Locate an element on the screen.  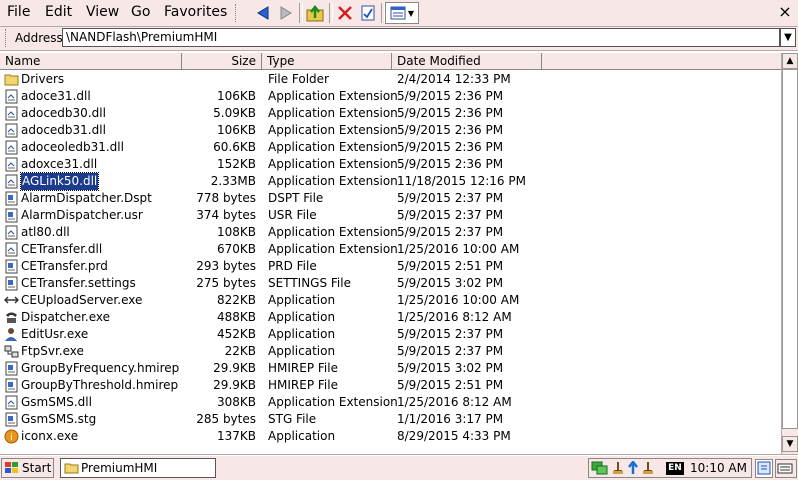
menu-file: File is located at coordinates (18, 12).